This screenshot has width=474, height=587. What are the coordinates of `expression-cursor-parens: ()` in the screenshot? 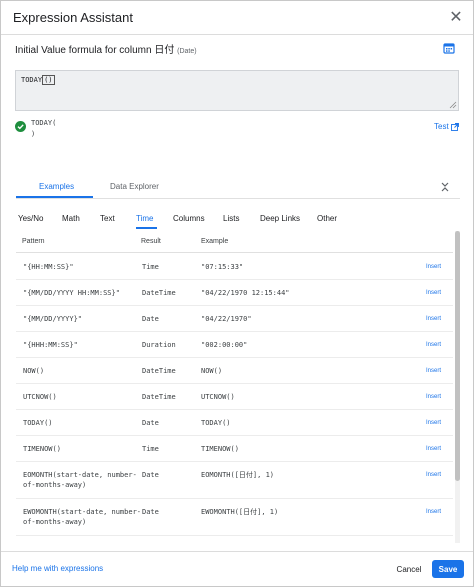 It's located at (48, 80).